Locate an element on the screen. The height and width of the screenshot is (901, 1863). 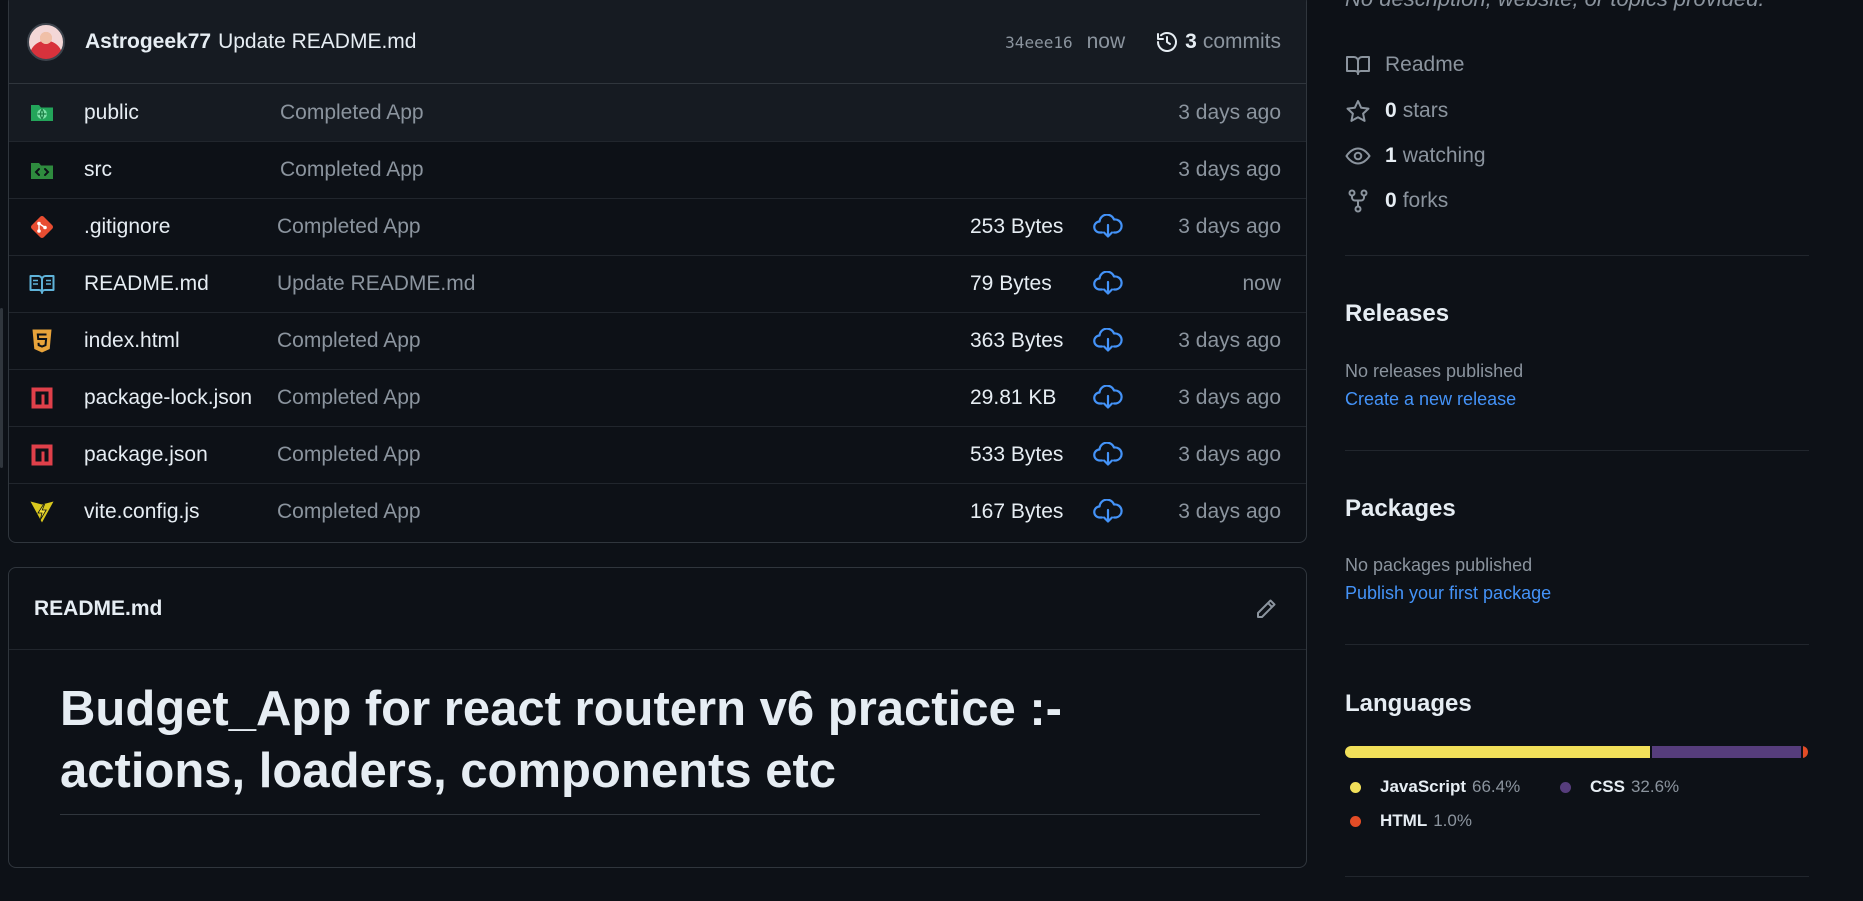
file-size: 167 Bytes is located at coordinates (1017, 511).